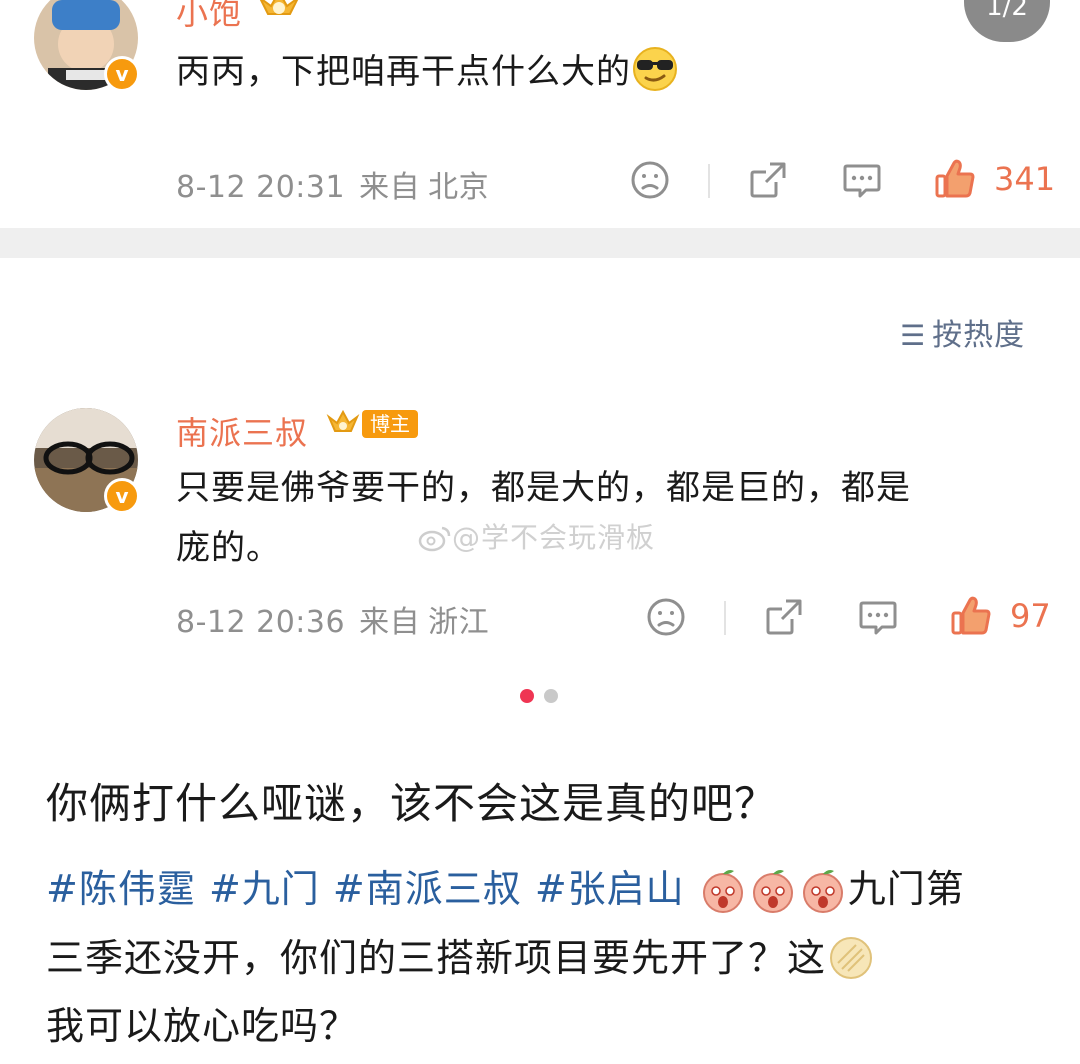 This screenshot has width=1080, height=1064. What do you see at coordinates (554, 537) in the screenshot?
I see `watermark-text: @学不会玩滑板` at bounding box center [554, 537].